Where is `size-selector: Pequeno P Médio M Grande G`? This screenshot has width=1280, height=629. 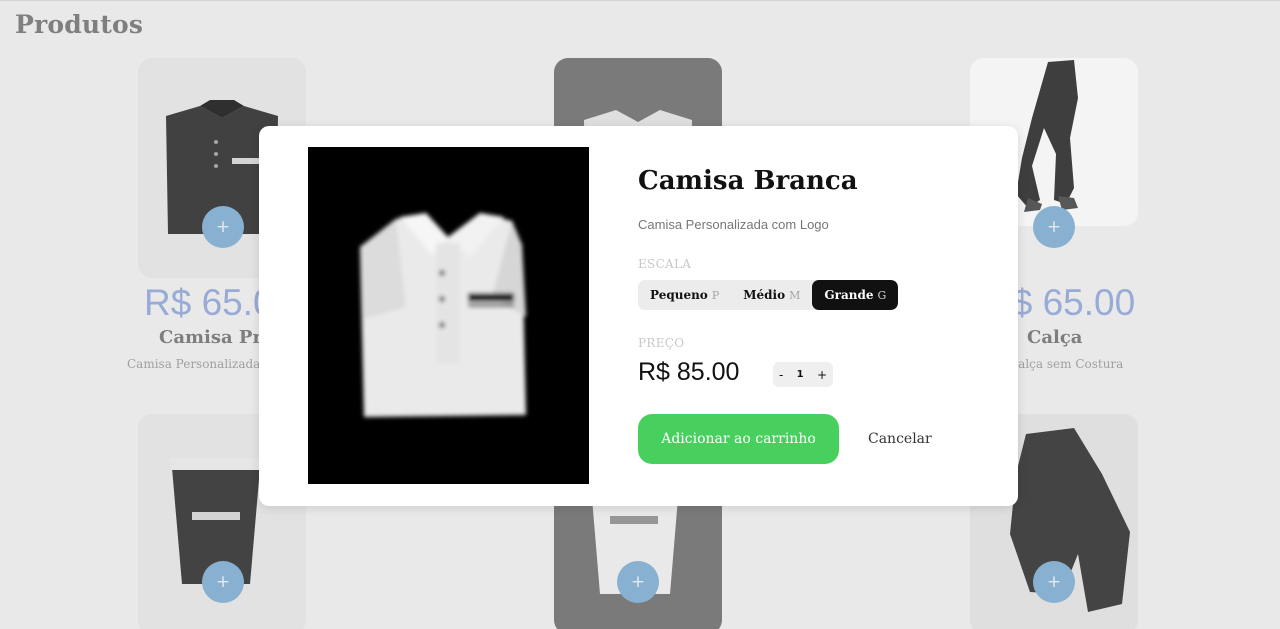
size-selector: Pequeno P Médio M Grande G is located at coordinates (768, 295).